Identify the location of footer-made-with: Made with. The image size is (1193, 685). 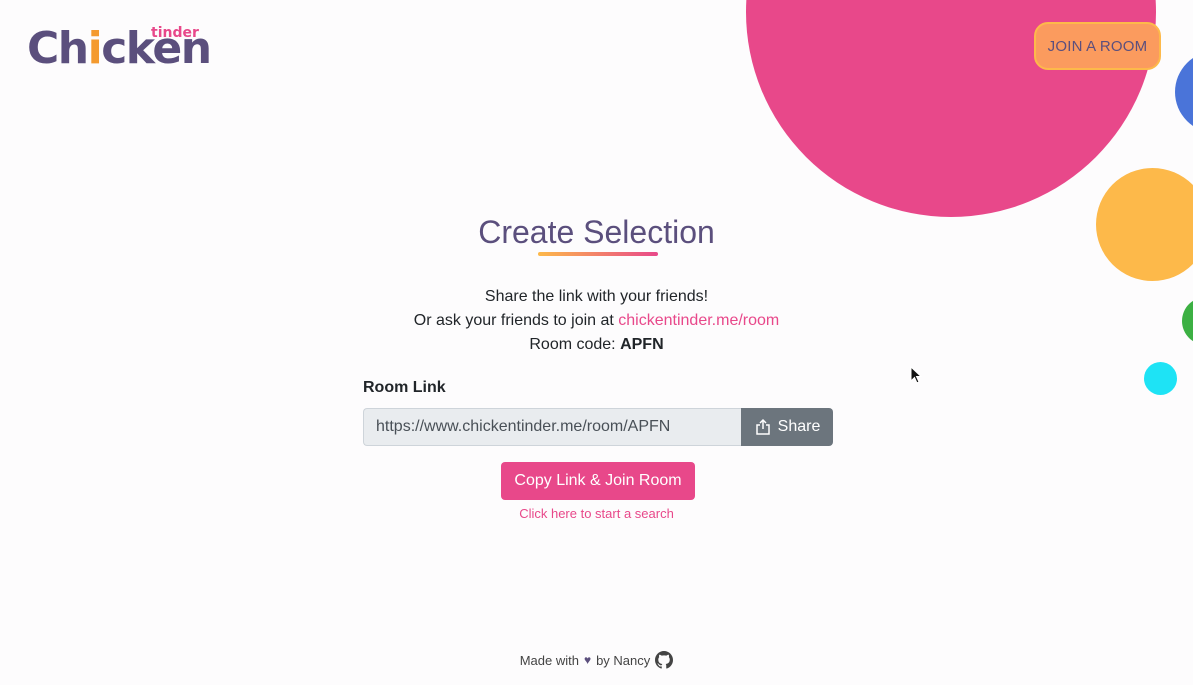
(549, 660).